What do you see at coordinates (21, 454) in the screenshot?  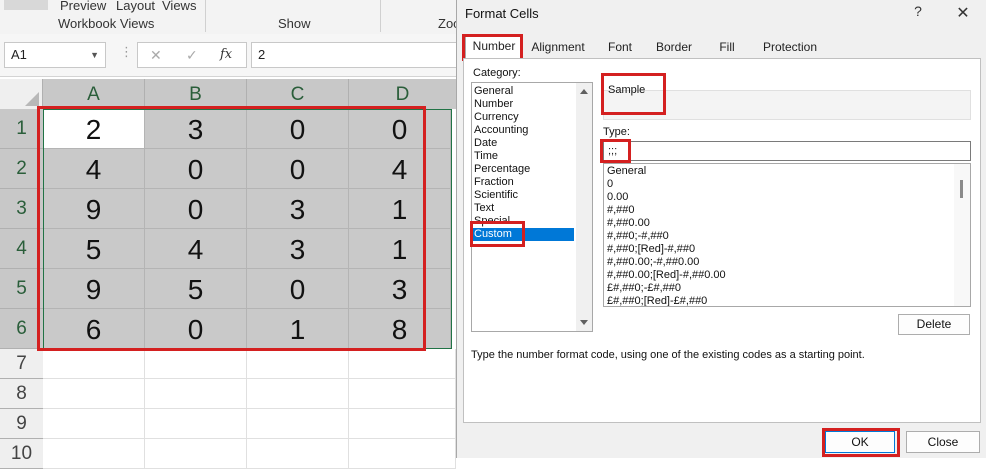 I see `row-header-10: 10` at bounding box center [21, 454].